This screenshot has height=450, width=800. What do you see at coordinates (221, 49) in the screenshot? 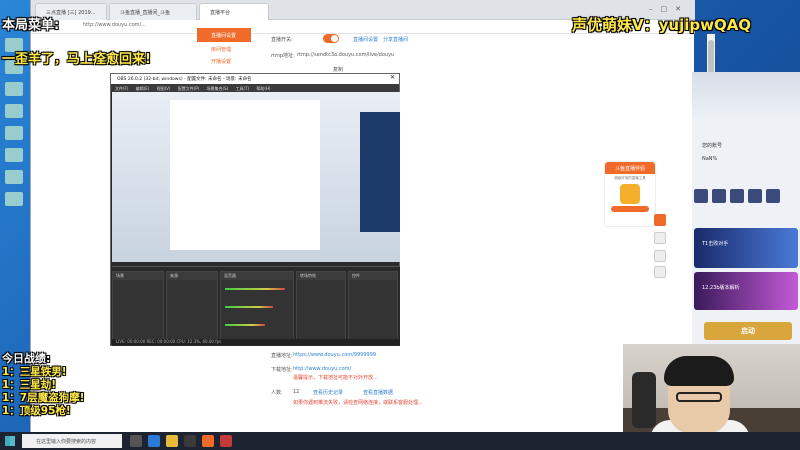
I see `sidebar-item-room: 房间管理` at bounding box center [221, 49].